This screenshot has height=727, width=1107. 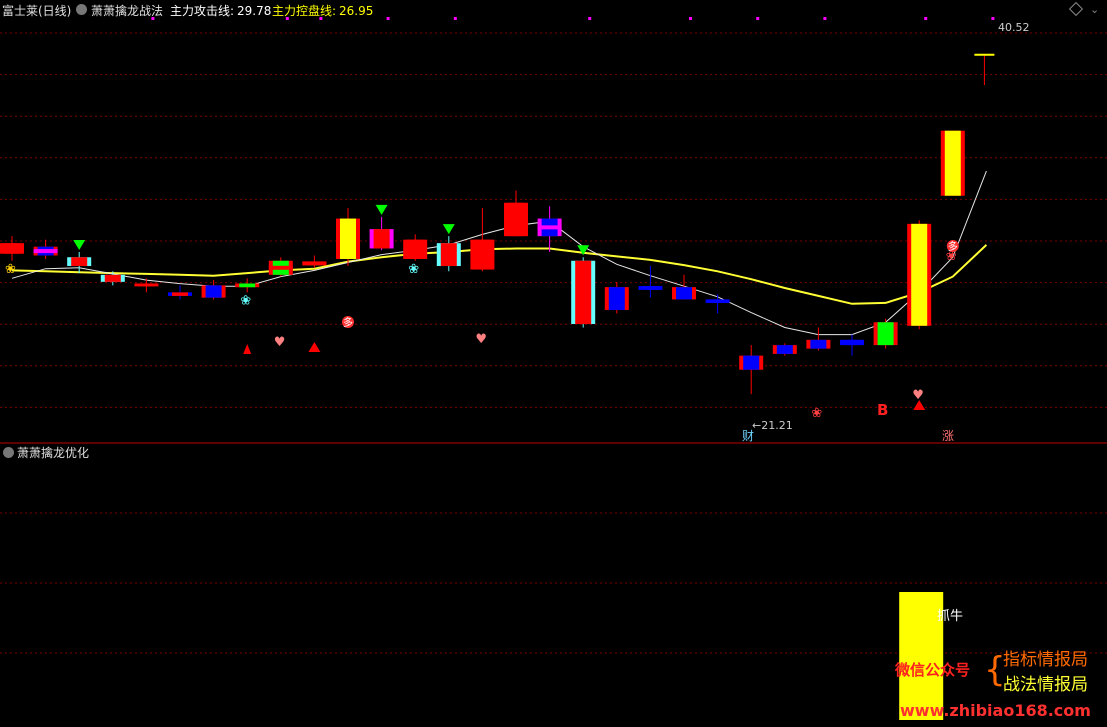 What do you see at coordinates (81, 9) in the screenshot?
I see `collapse-toggle-icon` at bounding box center [81, 9].